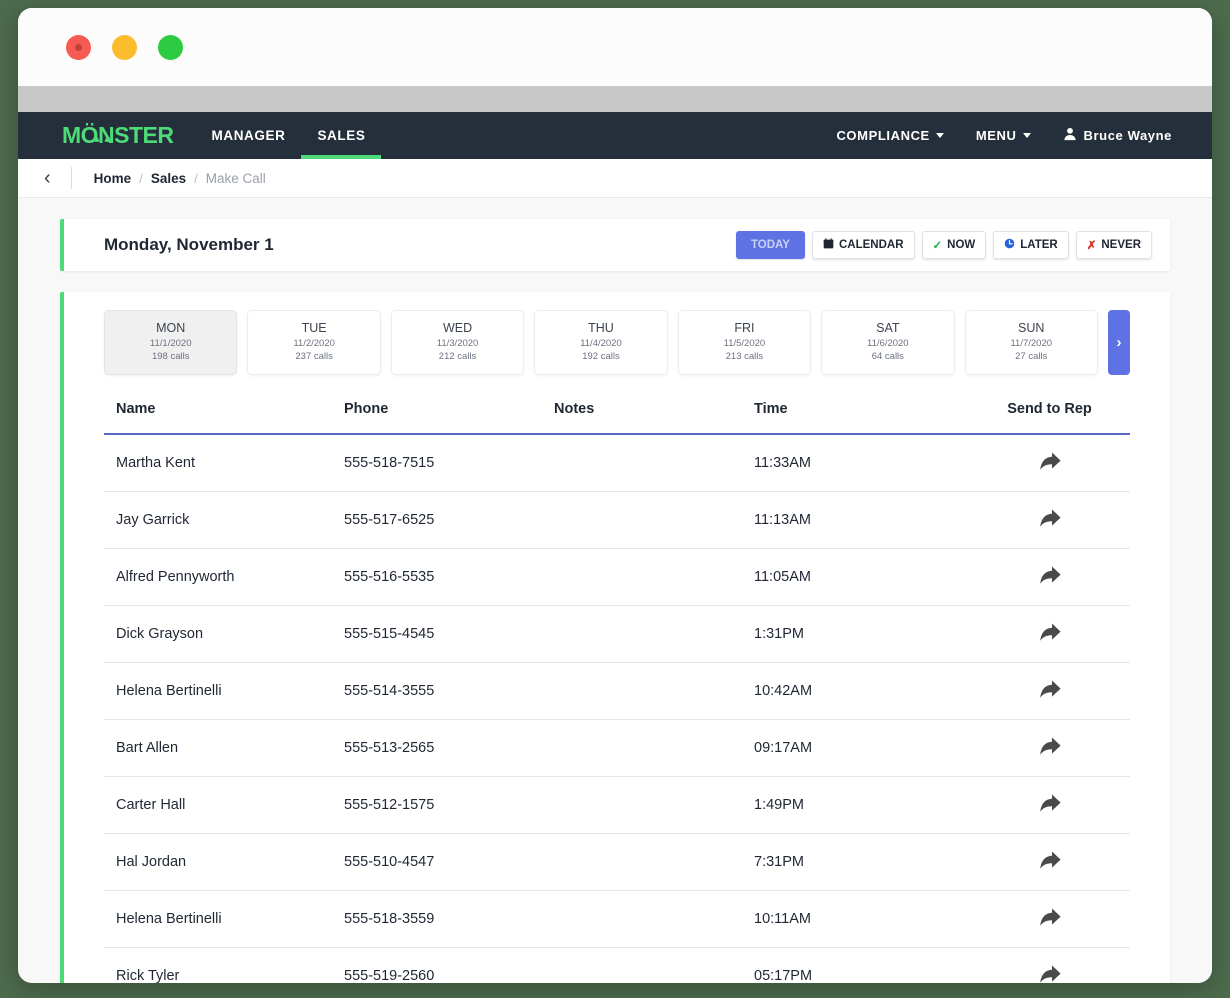  I want to click on nav-item-sales: SALES, so click(341, 135).